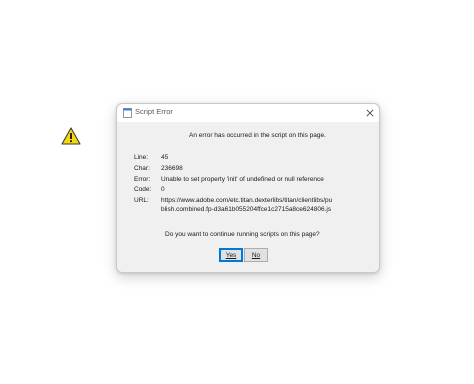 The height and width of the screenshot is (384, 474). I want to click on no-button: No, so click(256, 255).